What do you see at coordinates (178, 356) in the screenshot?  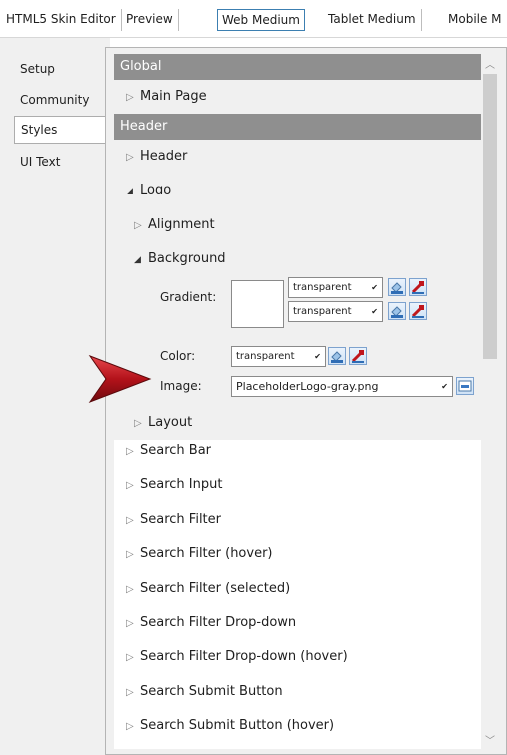 I see `color-label: Color:` at bounding box center [178, 356].